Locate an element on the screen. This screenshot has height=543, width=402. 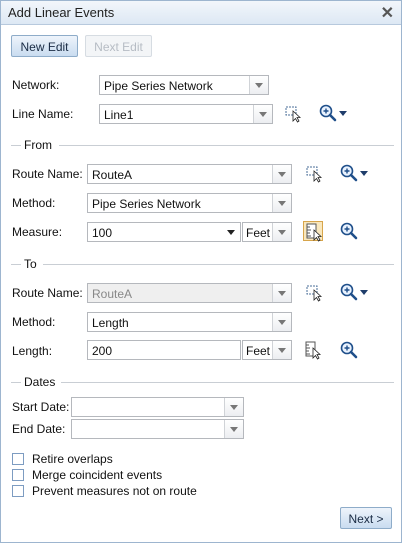
network-value: Pipe Series Network is located at coordinates (158, 86).